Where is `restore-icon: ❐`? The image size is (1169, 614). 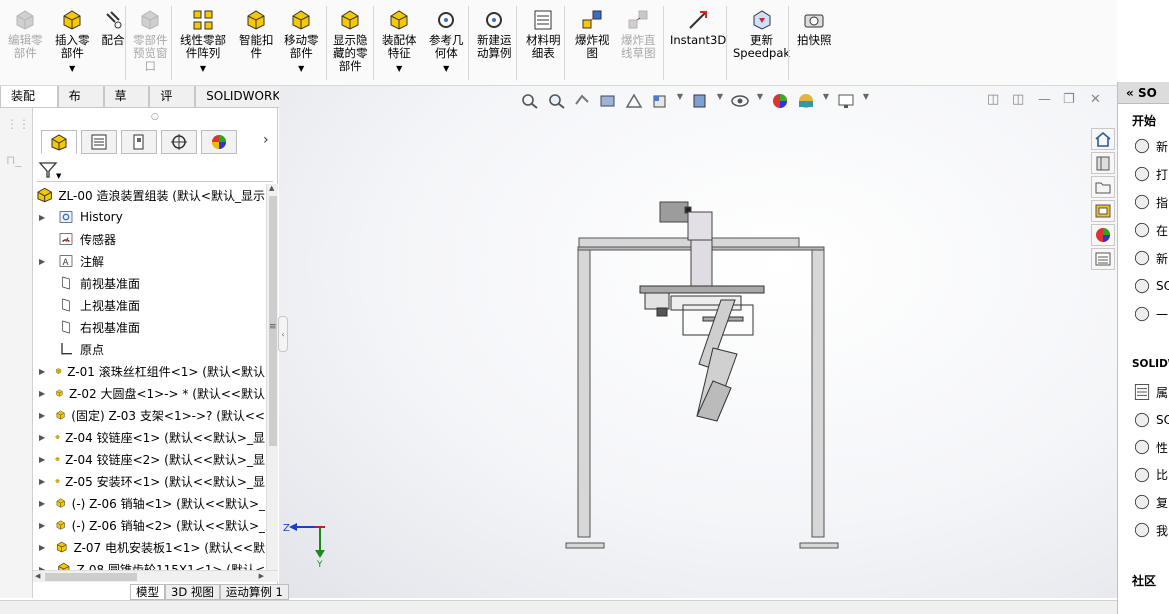
restore-icon: ❐ is located at coordinates (1069, 99).